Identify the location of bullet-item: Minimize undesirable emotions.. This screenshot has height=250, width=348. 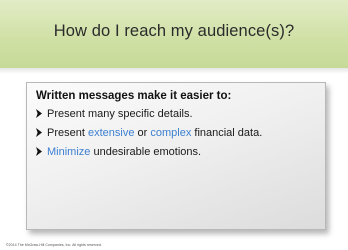
(118, 152).